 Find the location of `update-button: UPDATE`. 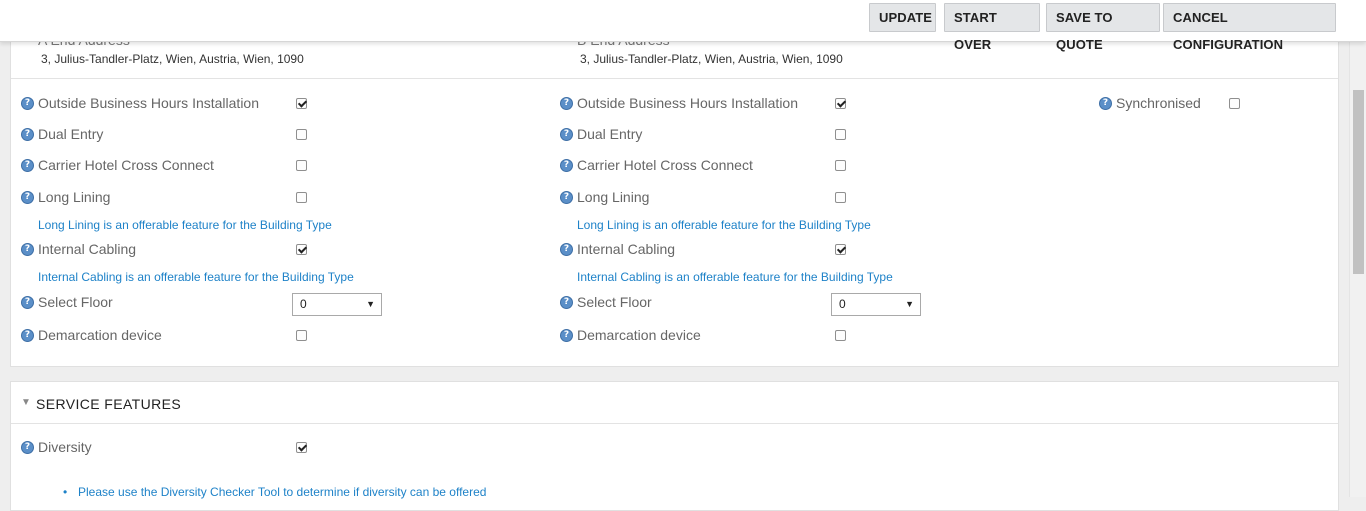

update-button: UPDATE is located at coordinates (902, 17).